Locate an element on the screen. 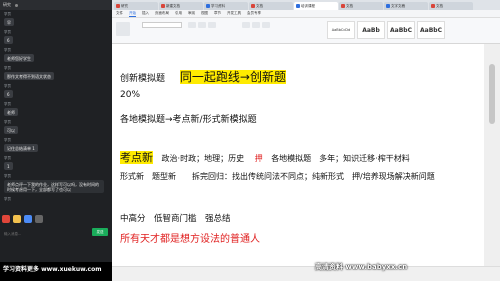  browser-tab: 研究 is located at coordinates (136, 6).